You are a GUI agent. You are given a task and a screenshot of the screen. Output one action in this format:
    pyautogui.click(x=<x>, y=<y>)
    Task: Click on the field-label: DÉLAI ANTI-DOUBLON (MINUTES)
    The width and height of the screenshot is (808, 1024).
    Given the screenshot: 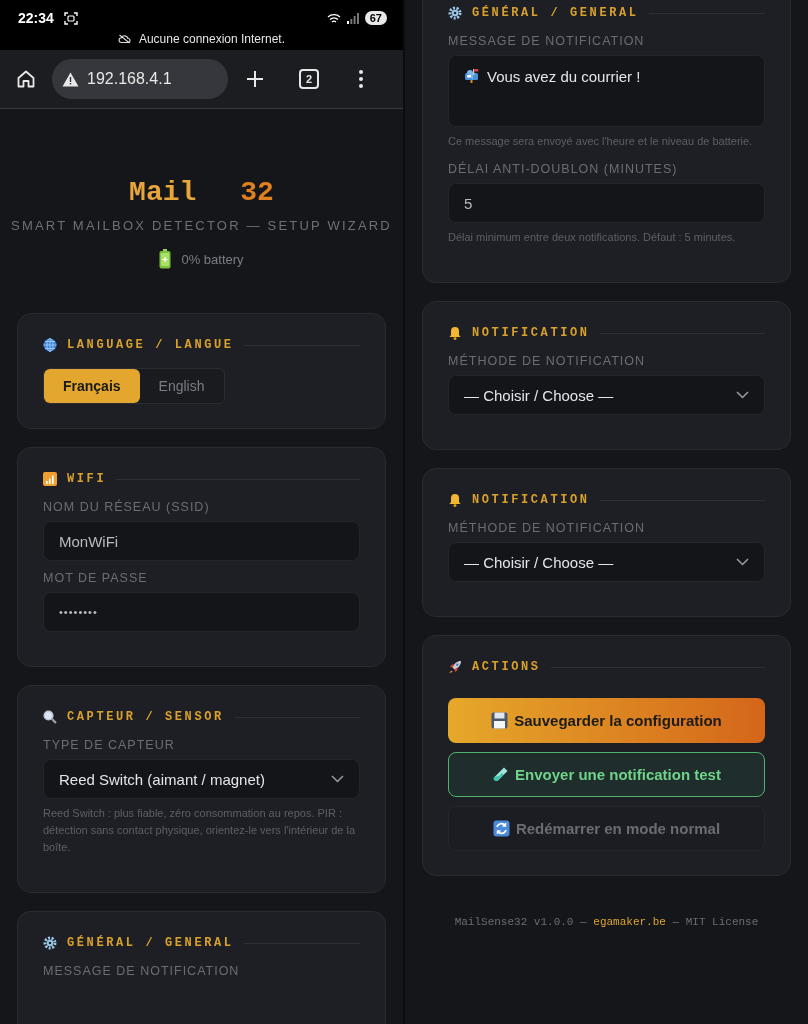 What is the action you would take?
    pyautogui.click(x=563, y=169)
    